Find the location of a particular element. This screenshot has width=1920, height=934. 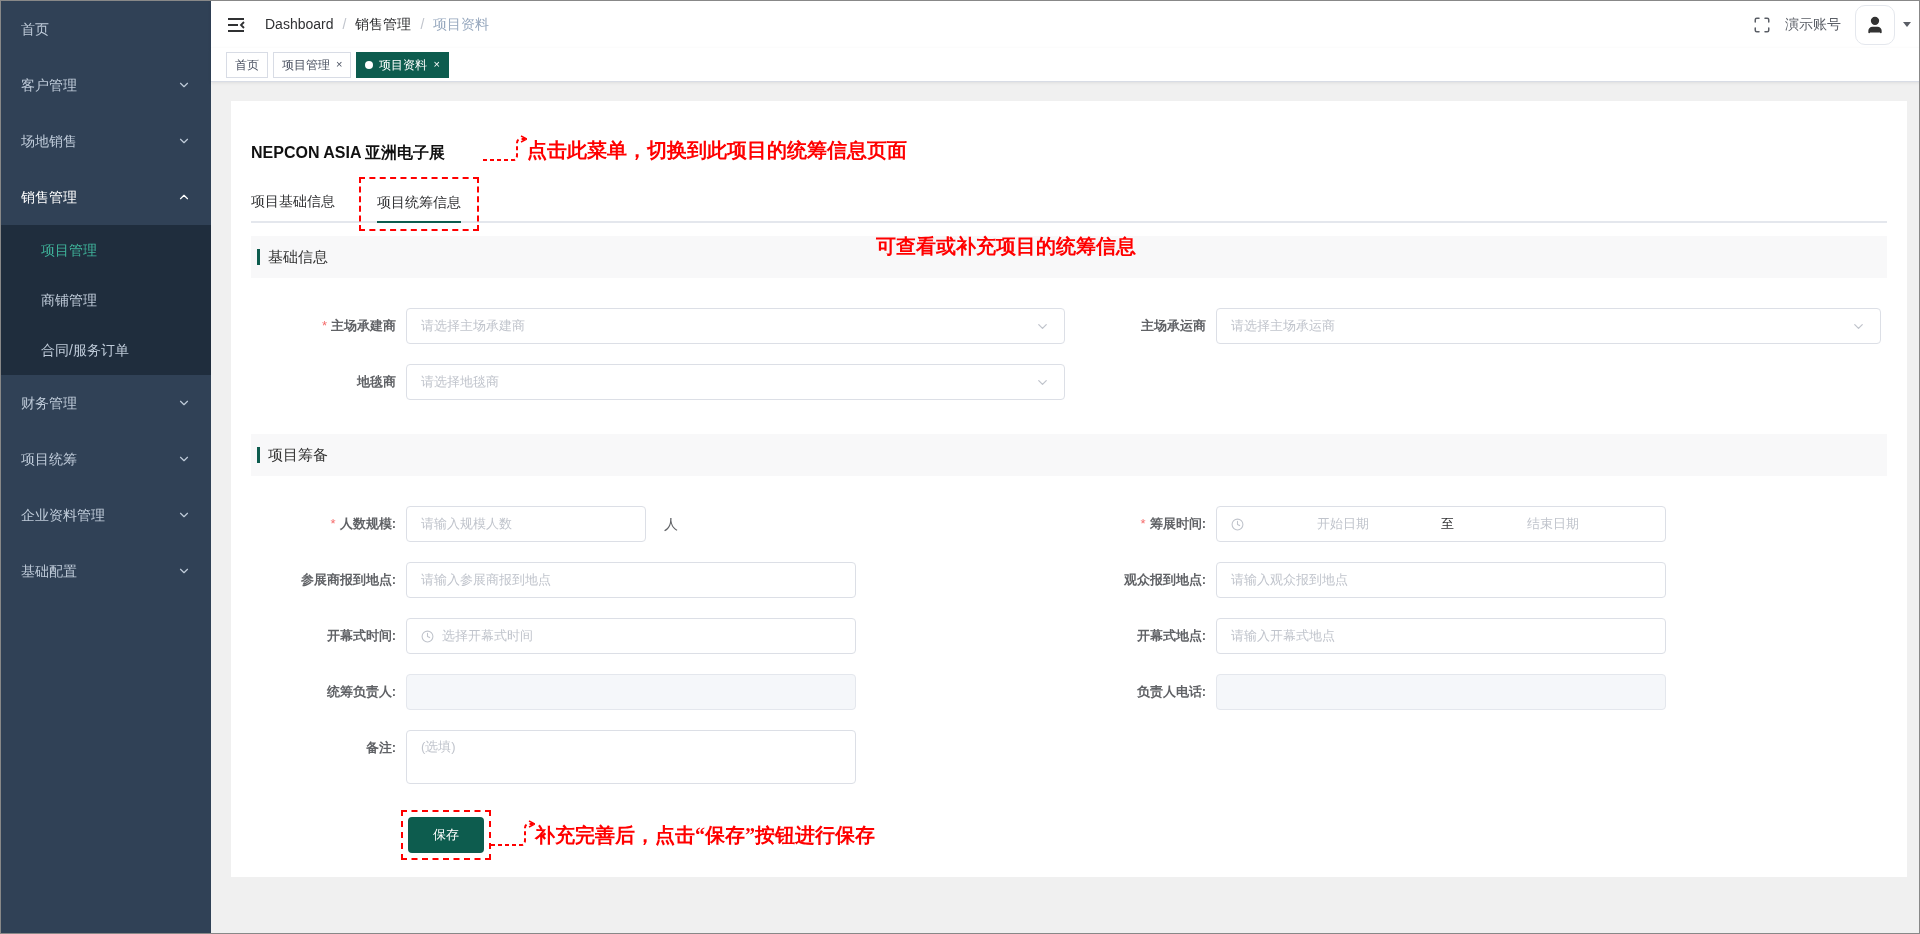

submenu-item: 商铺管理 is located at coordinates (106, 300).